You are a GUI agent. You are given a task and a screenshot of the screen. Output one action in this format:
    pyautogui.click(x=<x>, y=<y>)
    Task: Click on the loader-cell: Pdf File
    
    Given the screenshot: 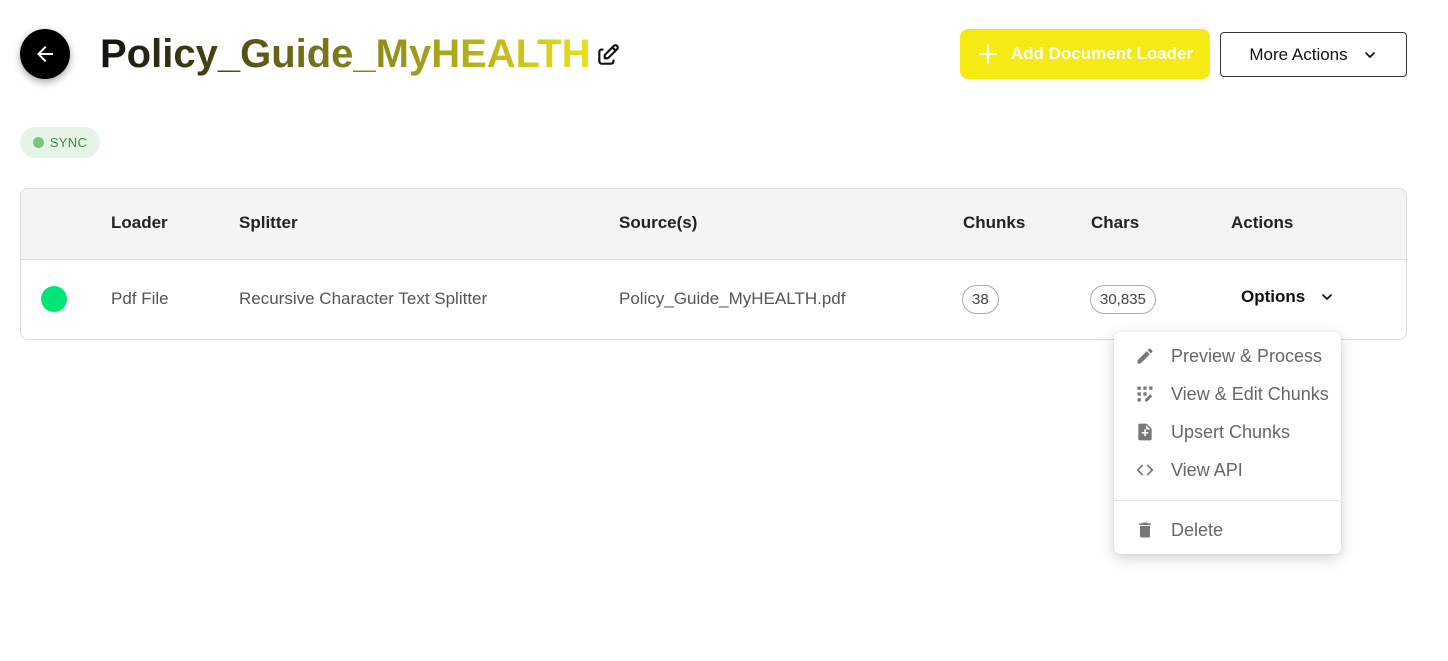 What is the action you would take?
    pyautogui.click(x=140, y=298)
    